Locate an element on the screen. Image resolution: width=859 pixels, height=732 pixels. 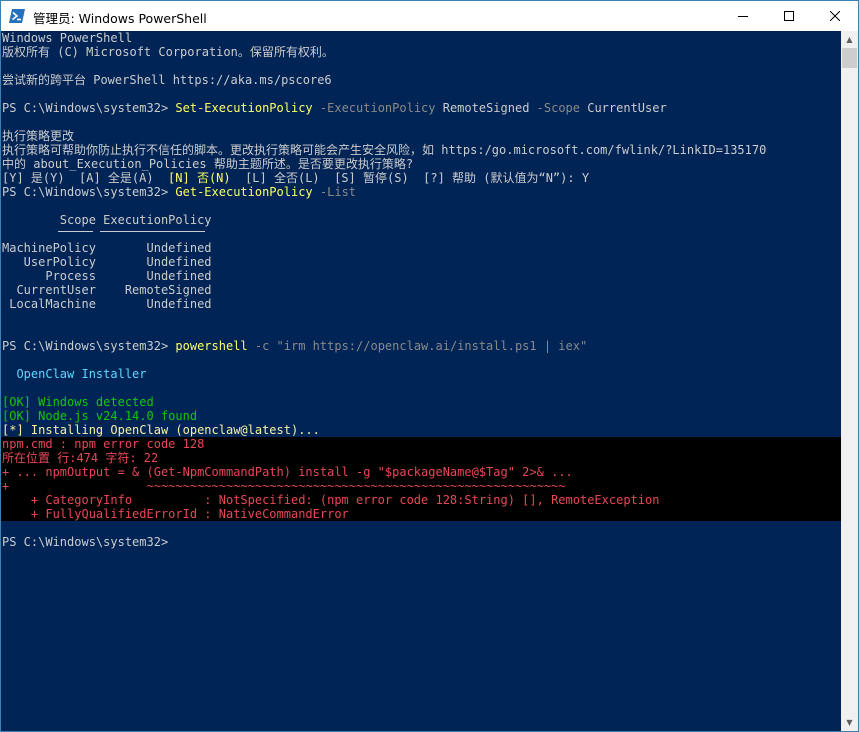
default-choice: [N] 否(N) is located at coordinates (199, 178).